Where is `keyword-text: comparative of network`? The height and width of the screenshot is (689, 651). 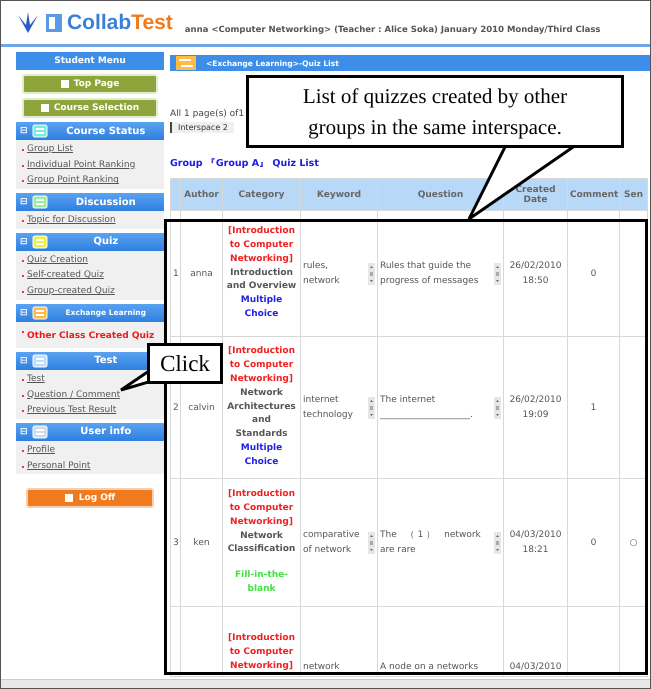 keyword-text: comparative of network is located at coordinates (332, 542).